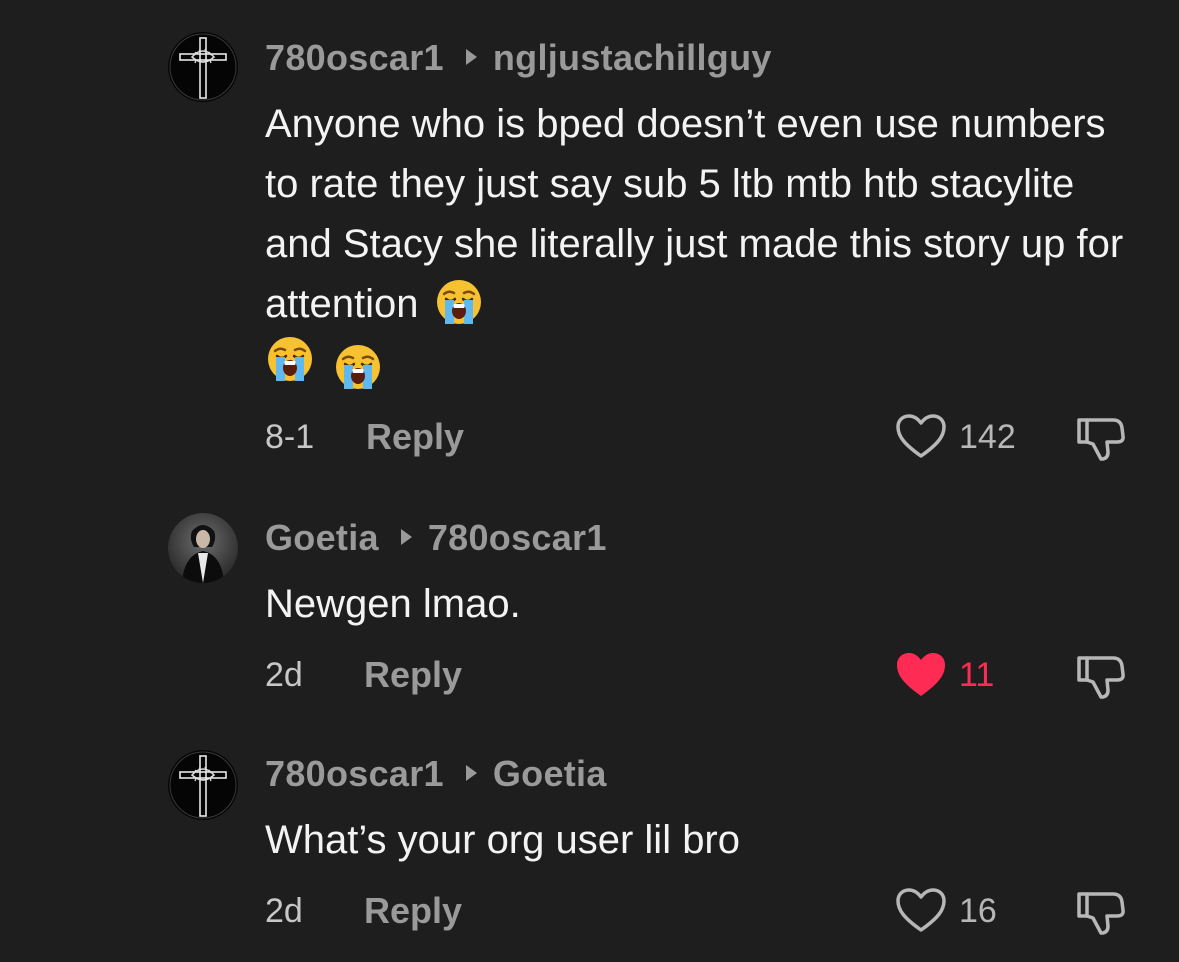 This screenshot has height=962, width=1179. I want to click on reply-to-user: 780oscar1, so click(517, 537).